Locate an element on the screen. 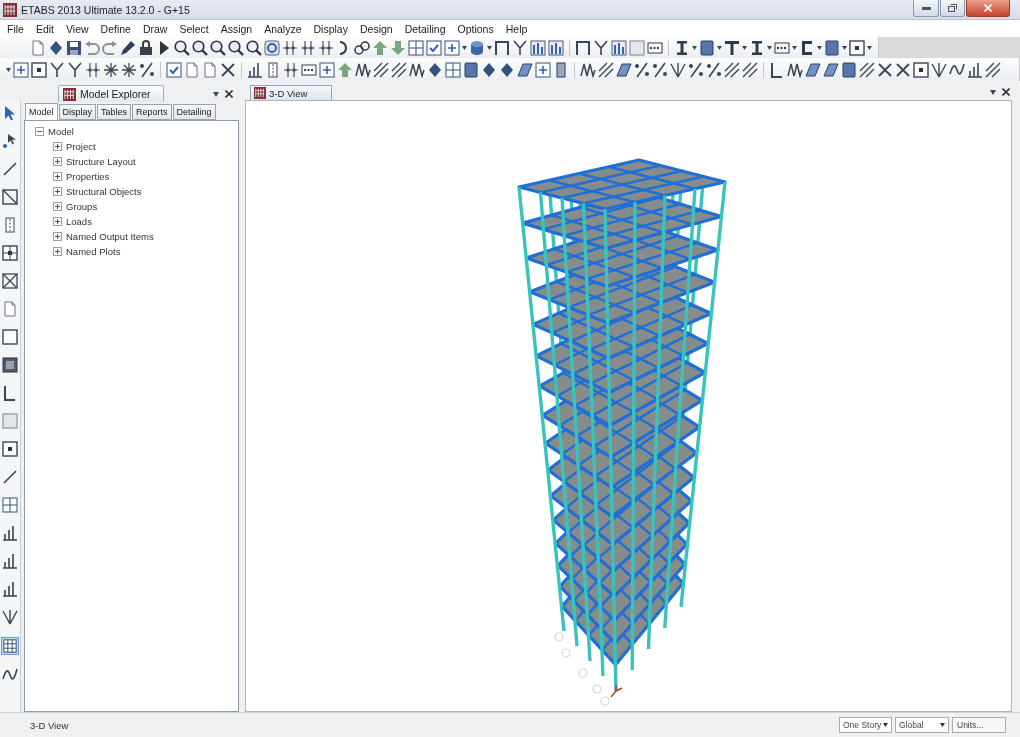  close-button is located at coordinates (988, 8).